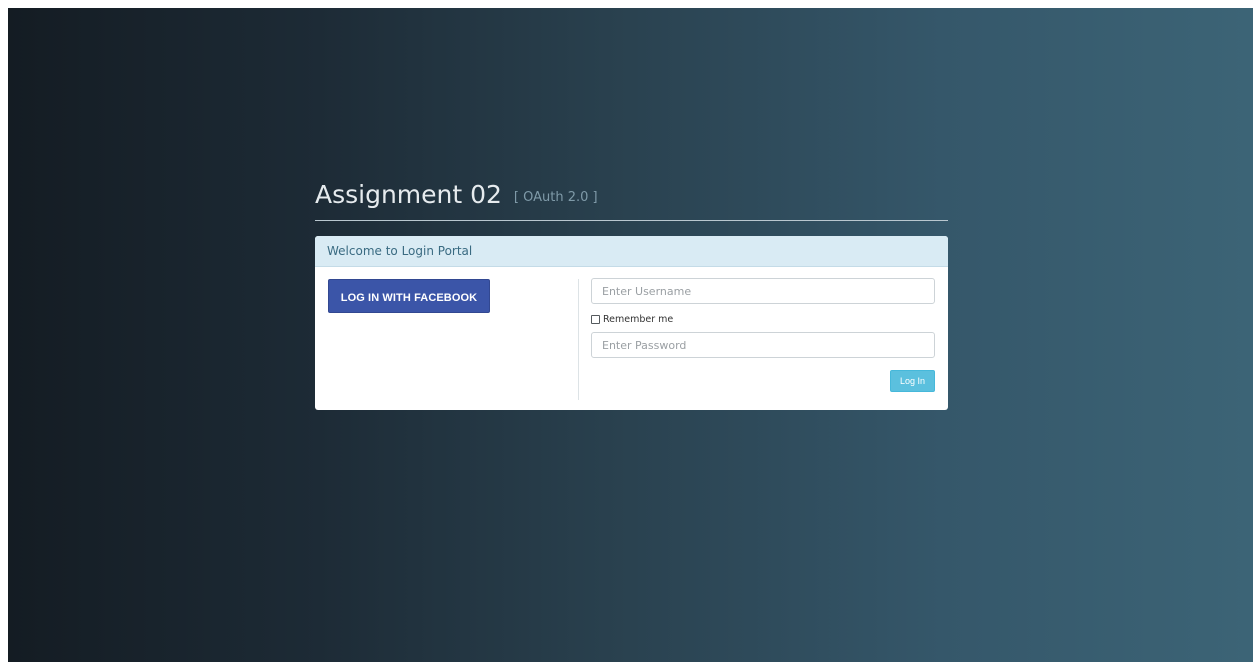 The height and width of the screenshot is (662, 1253). I want to click on username-input, so click(763, 291).